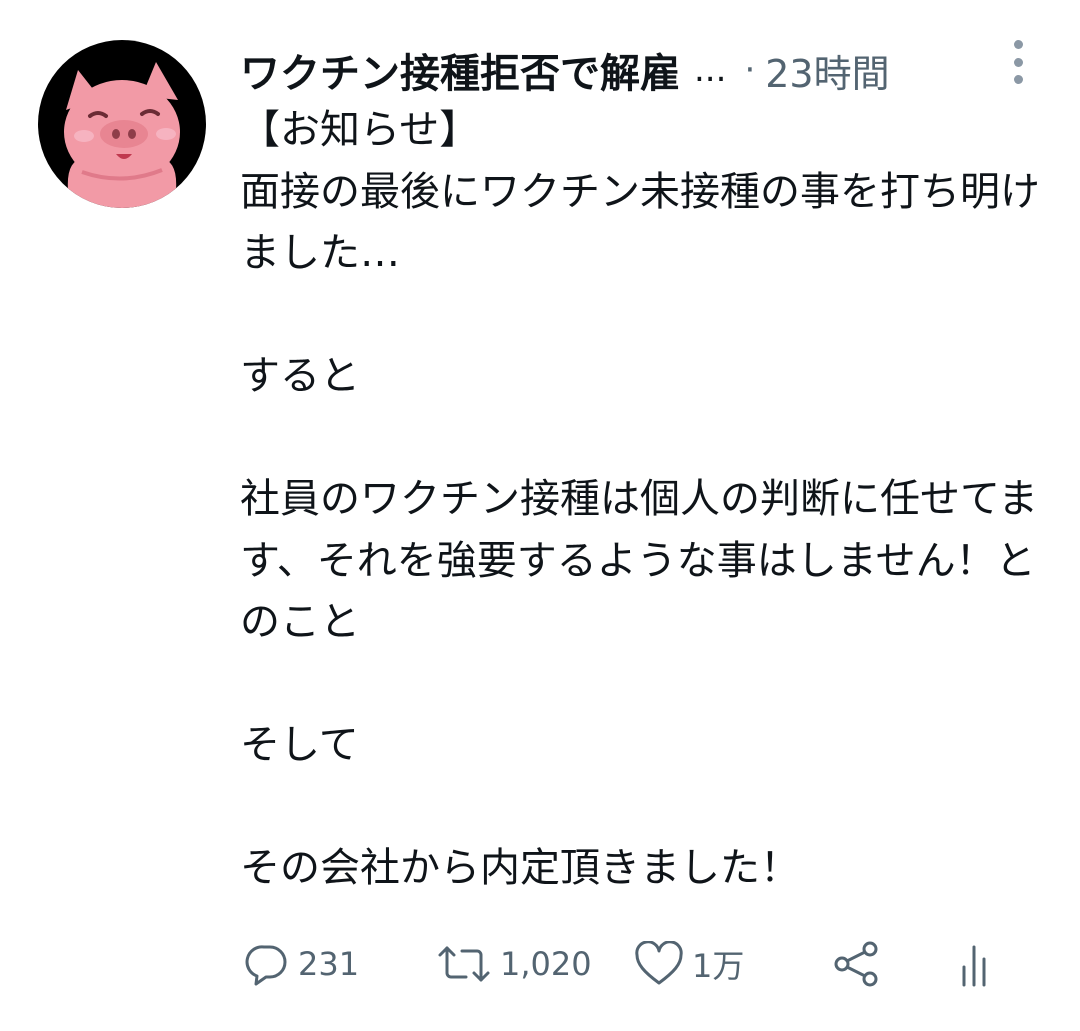 The height and width of the screenshot is (1031, 1080). Describe the element at coordinates (718, 966) in the screenshot. I see `like-count: 1万` at that location.